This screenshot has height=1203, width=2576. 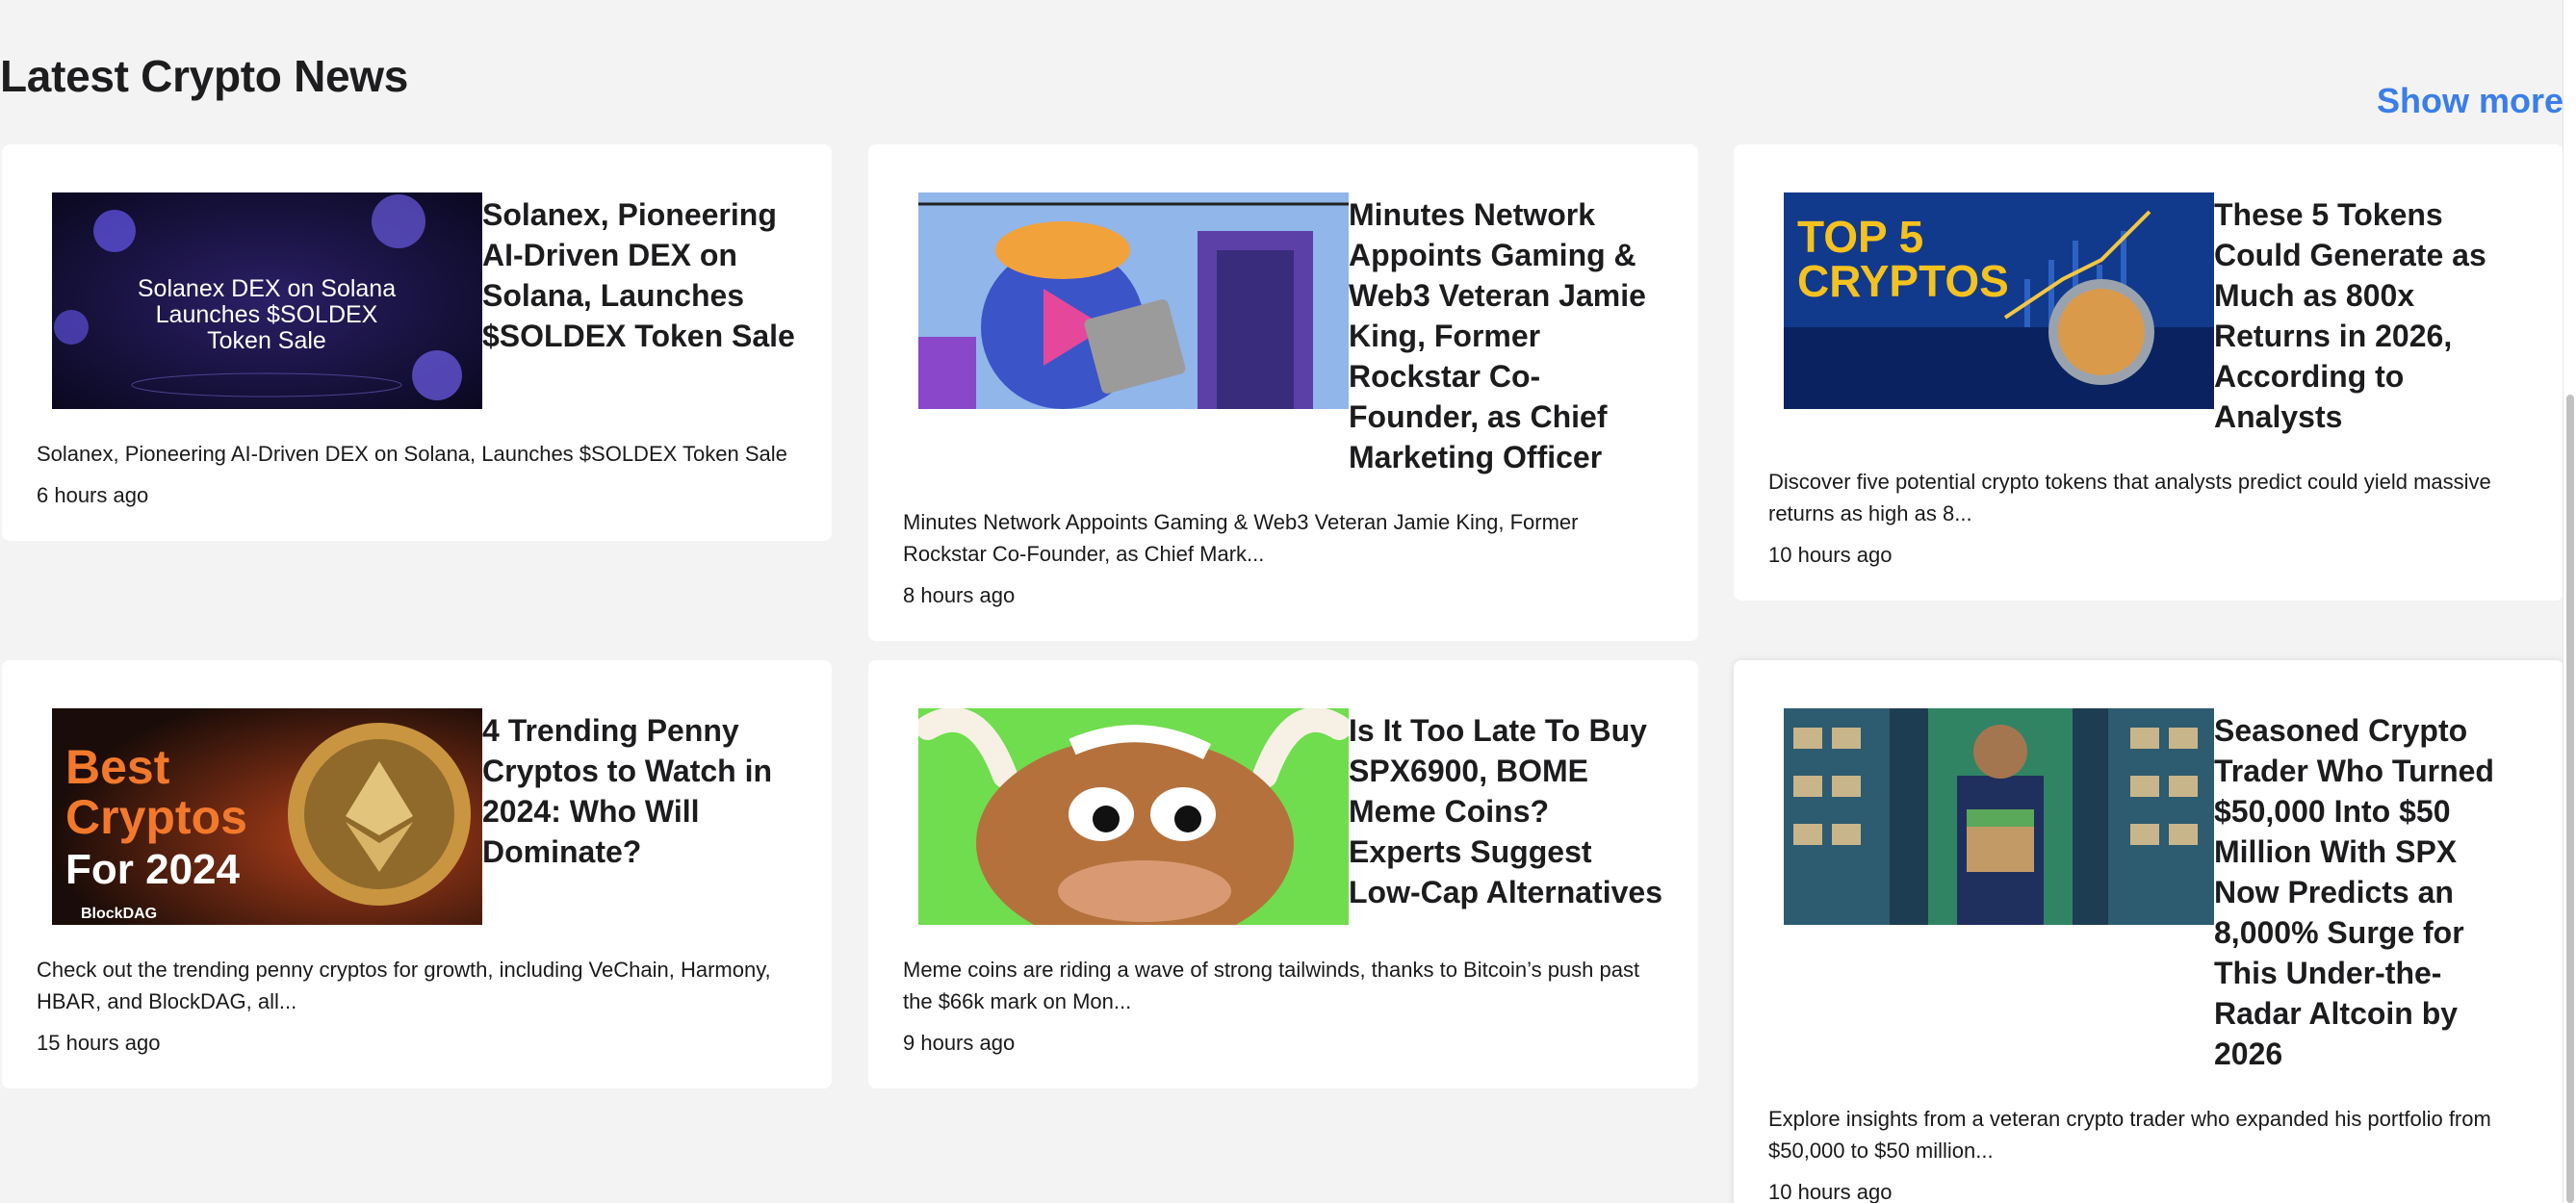 I want to click on show-more-link: Show more, so click(x=2470, y=101).